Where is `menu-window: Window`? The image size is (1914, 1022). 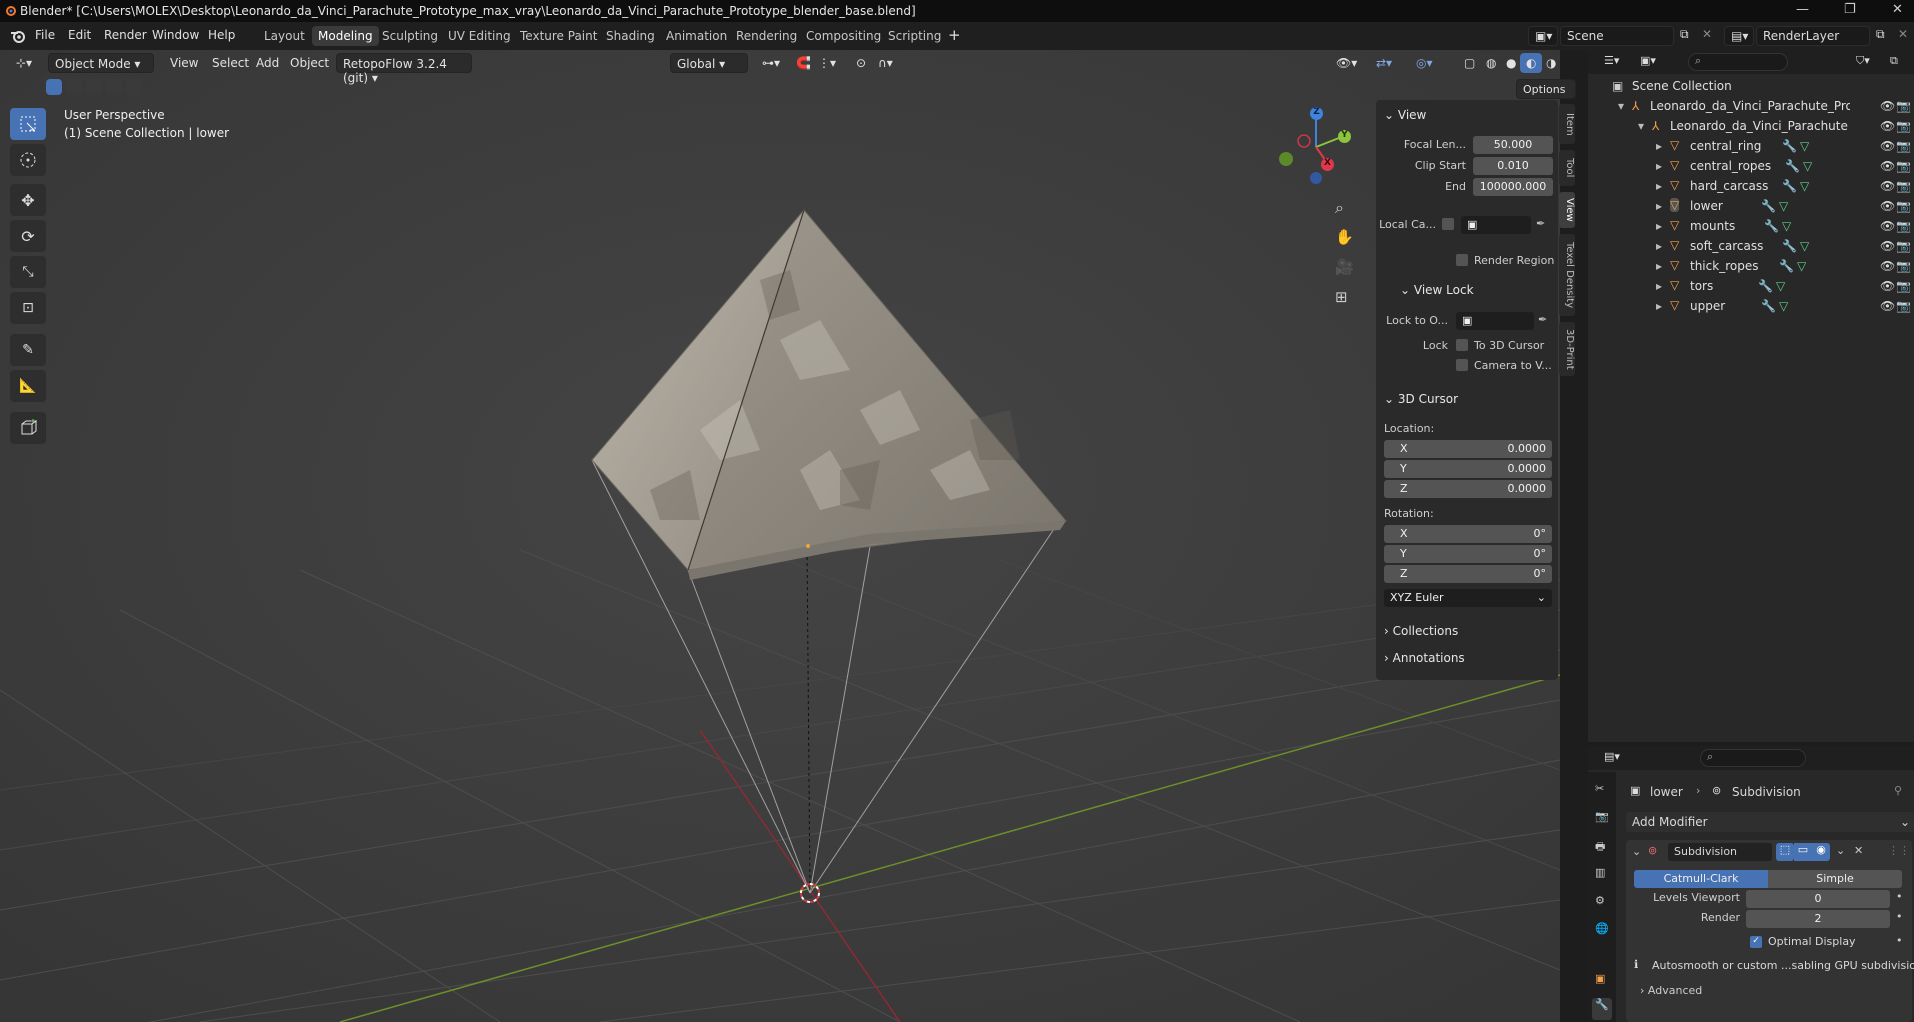 menu-window: Window is located at coordinates (175, 35).